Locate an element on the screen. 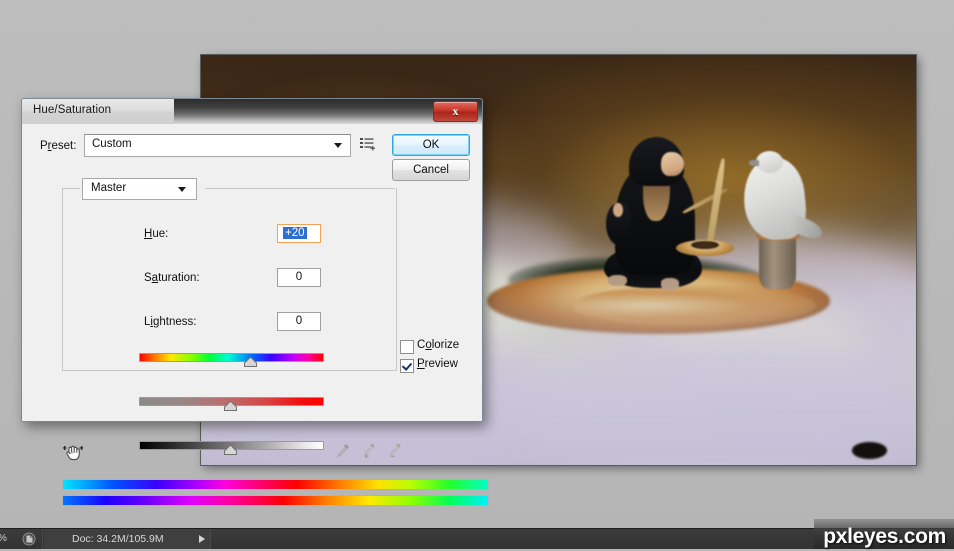 The image size is (954, 551). preset-label: Preset: is located at coordinates (58, 146).